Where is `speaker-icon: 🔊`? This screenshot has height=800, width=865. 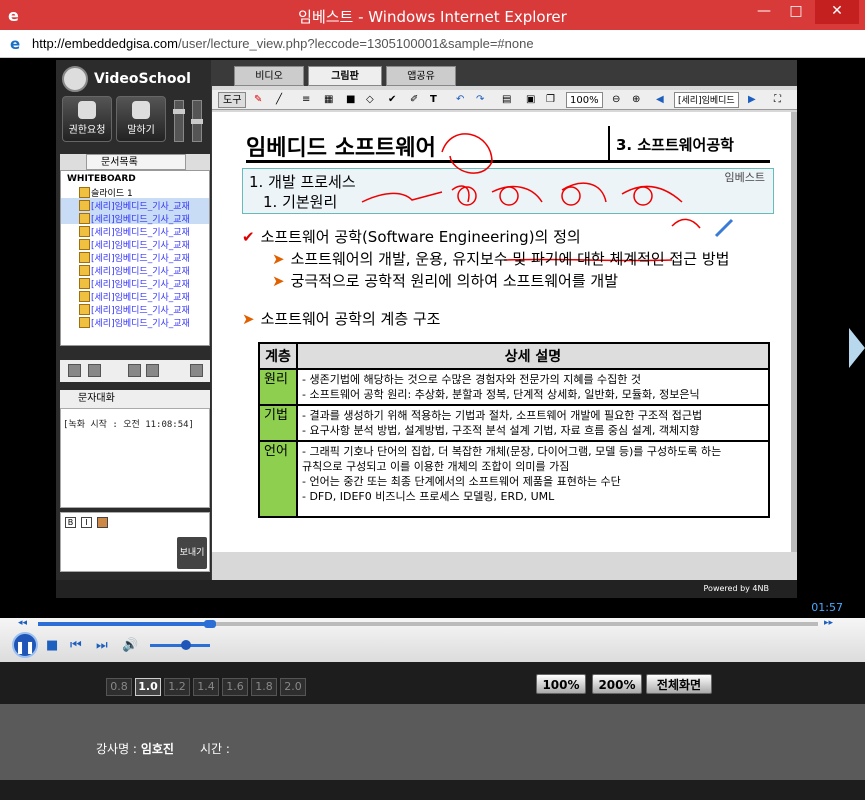
speaker-icon: 🔊 is located at coordinates (130, 645).